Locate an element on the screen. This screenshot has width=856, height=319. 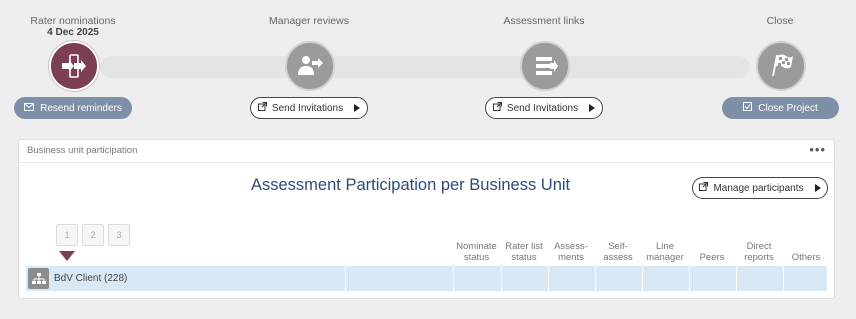
column-label: Others is located at coordinates (806, 257).